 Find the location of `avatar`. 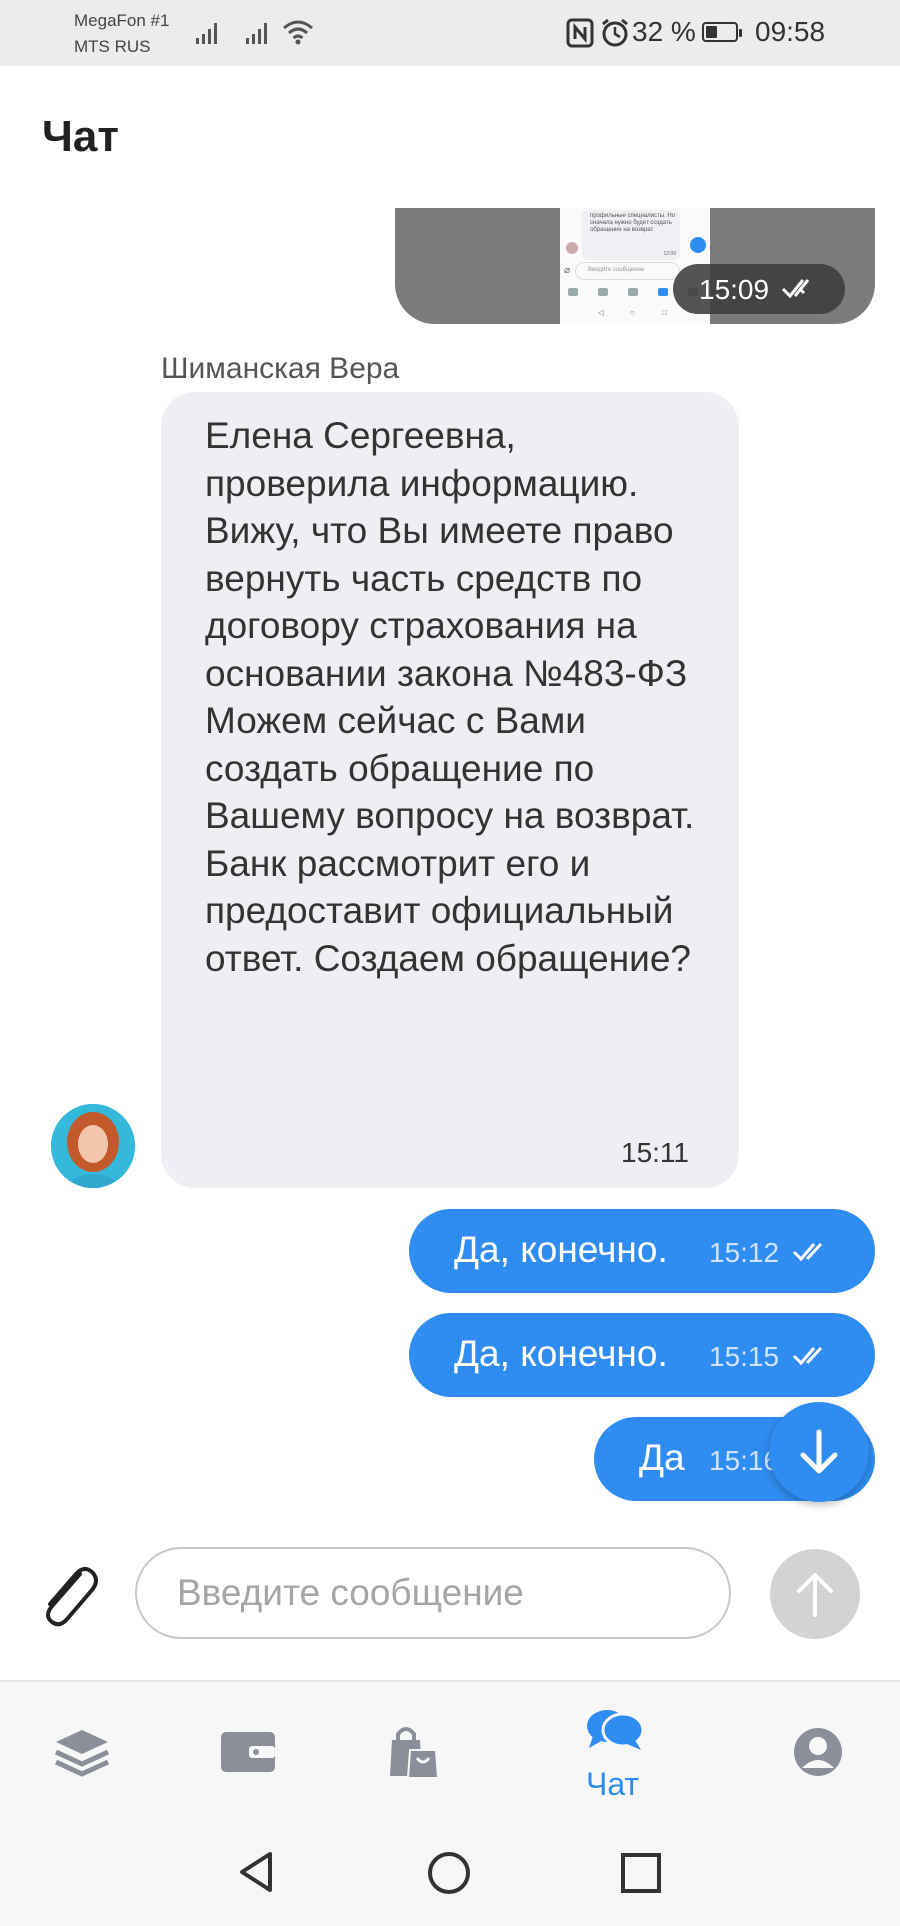

avatar is located at coordinates (93, 1146).